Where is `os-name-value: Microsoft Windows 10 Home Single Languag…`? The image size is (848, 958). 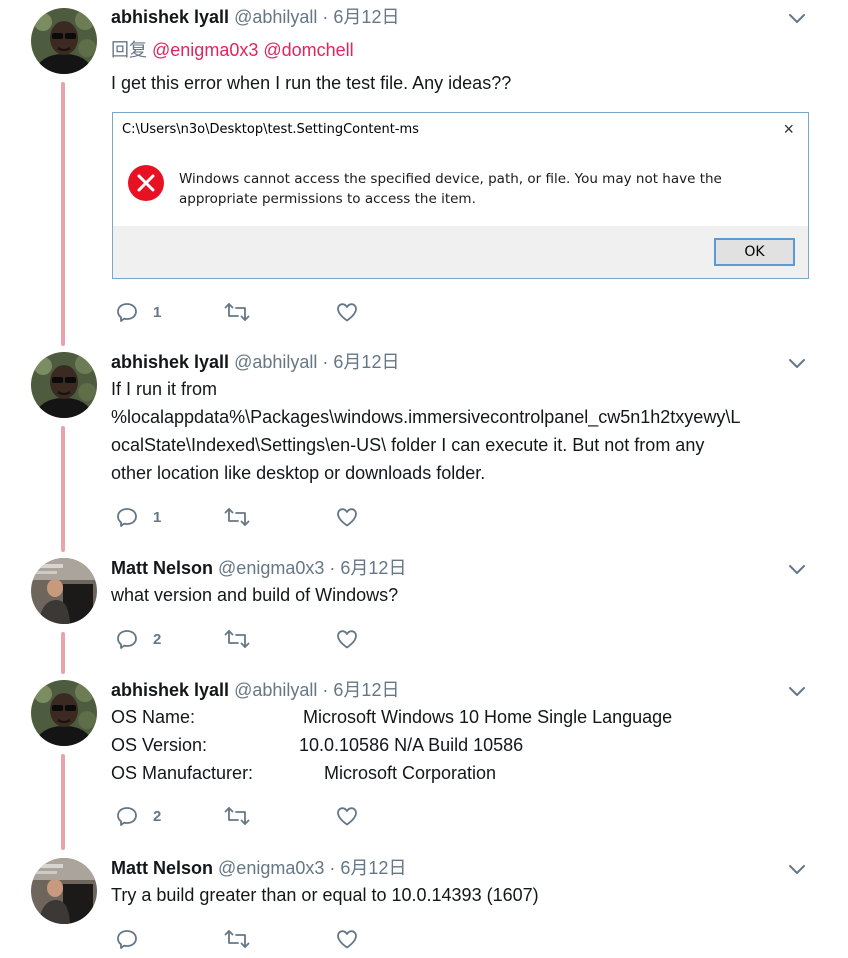
os-name-value: Microsoft Windows 10 Home Single Languag… is located at coordinates (488, 717).